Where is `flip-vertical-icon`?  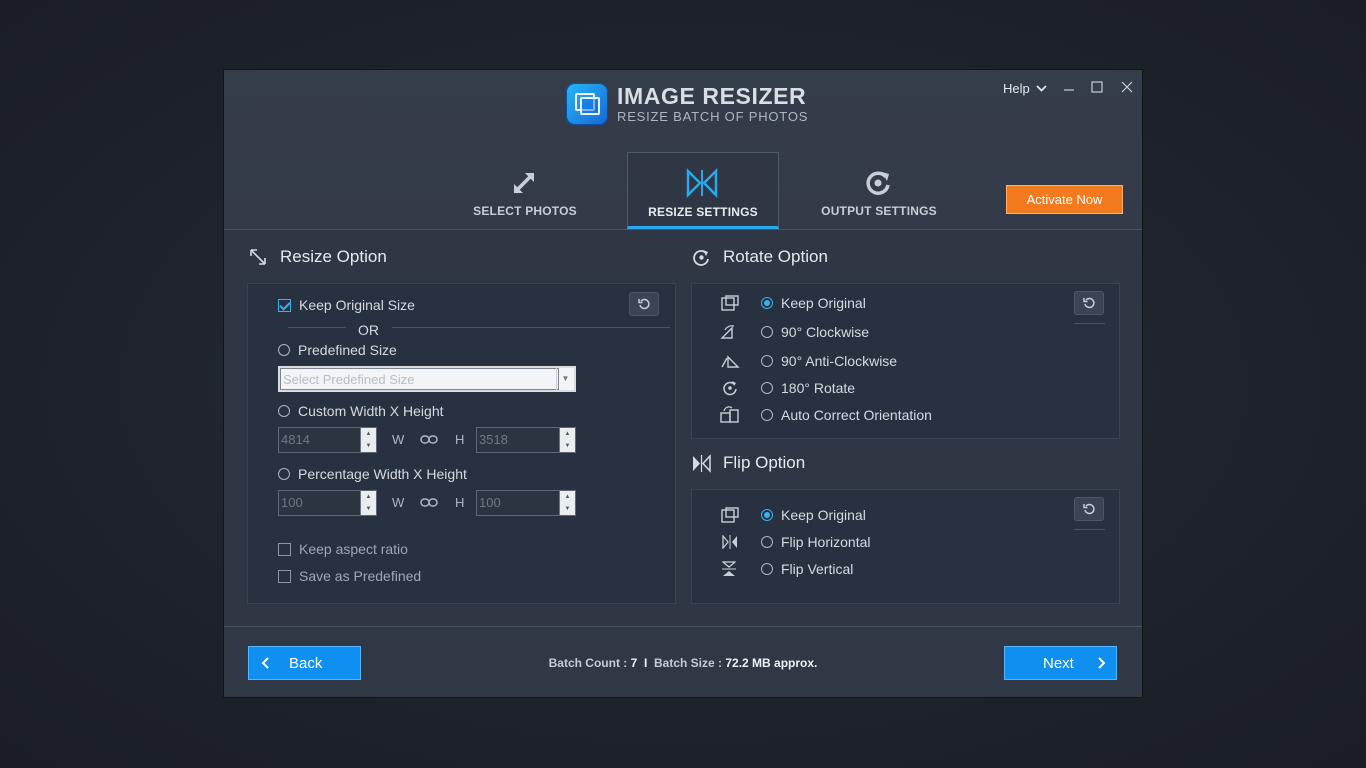
flip-vertical-icon is located at coordinates (729, 568).